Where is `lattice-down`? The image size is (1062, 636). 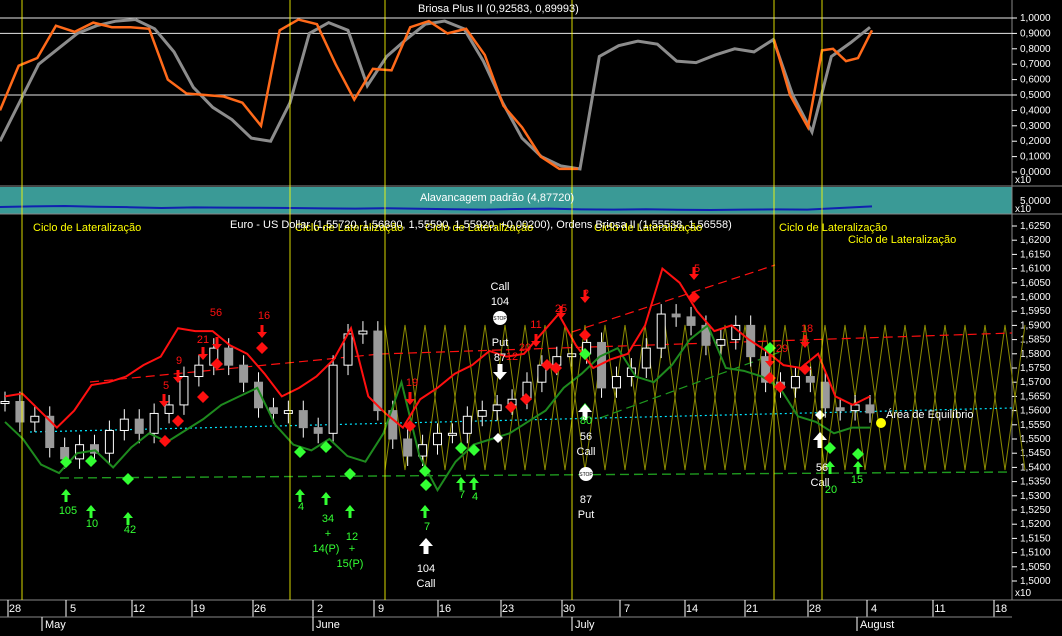 lattice-down is located at coordinates (1005, 397).